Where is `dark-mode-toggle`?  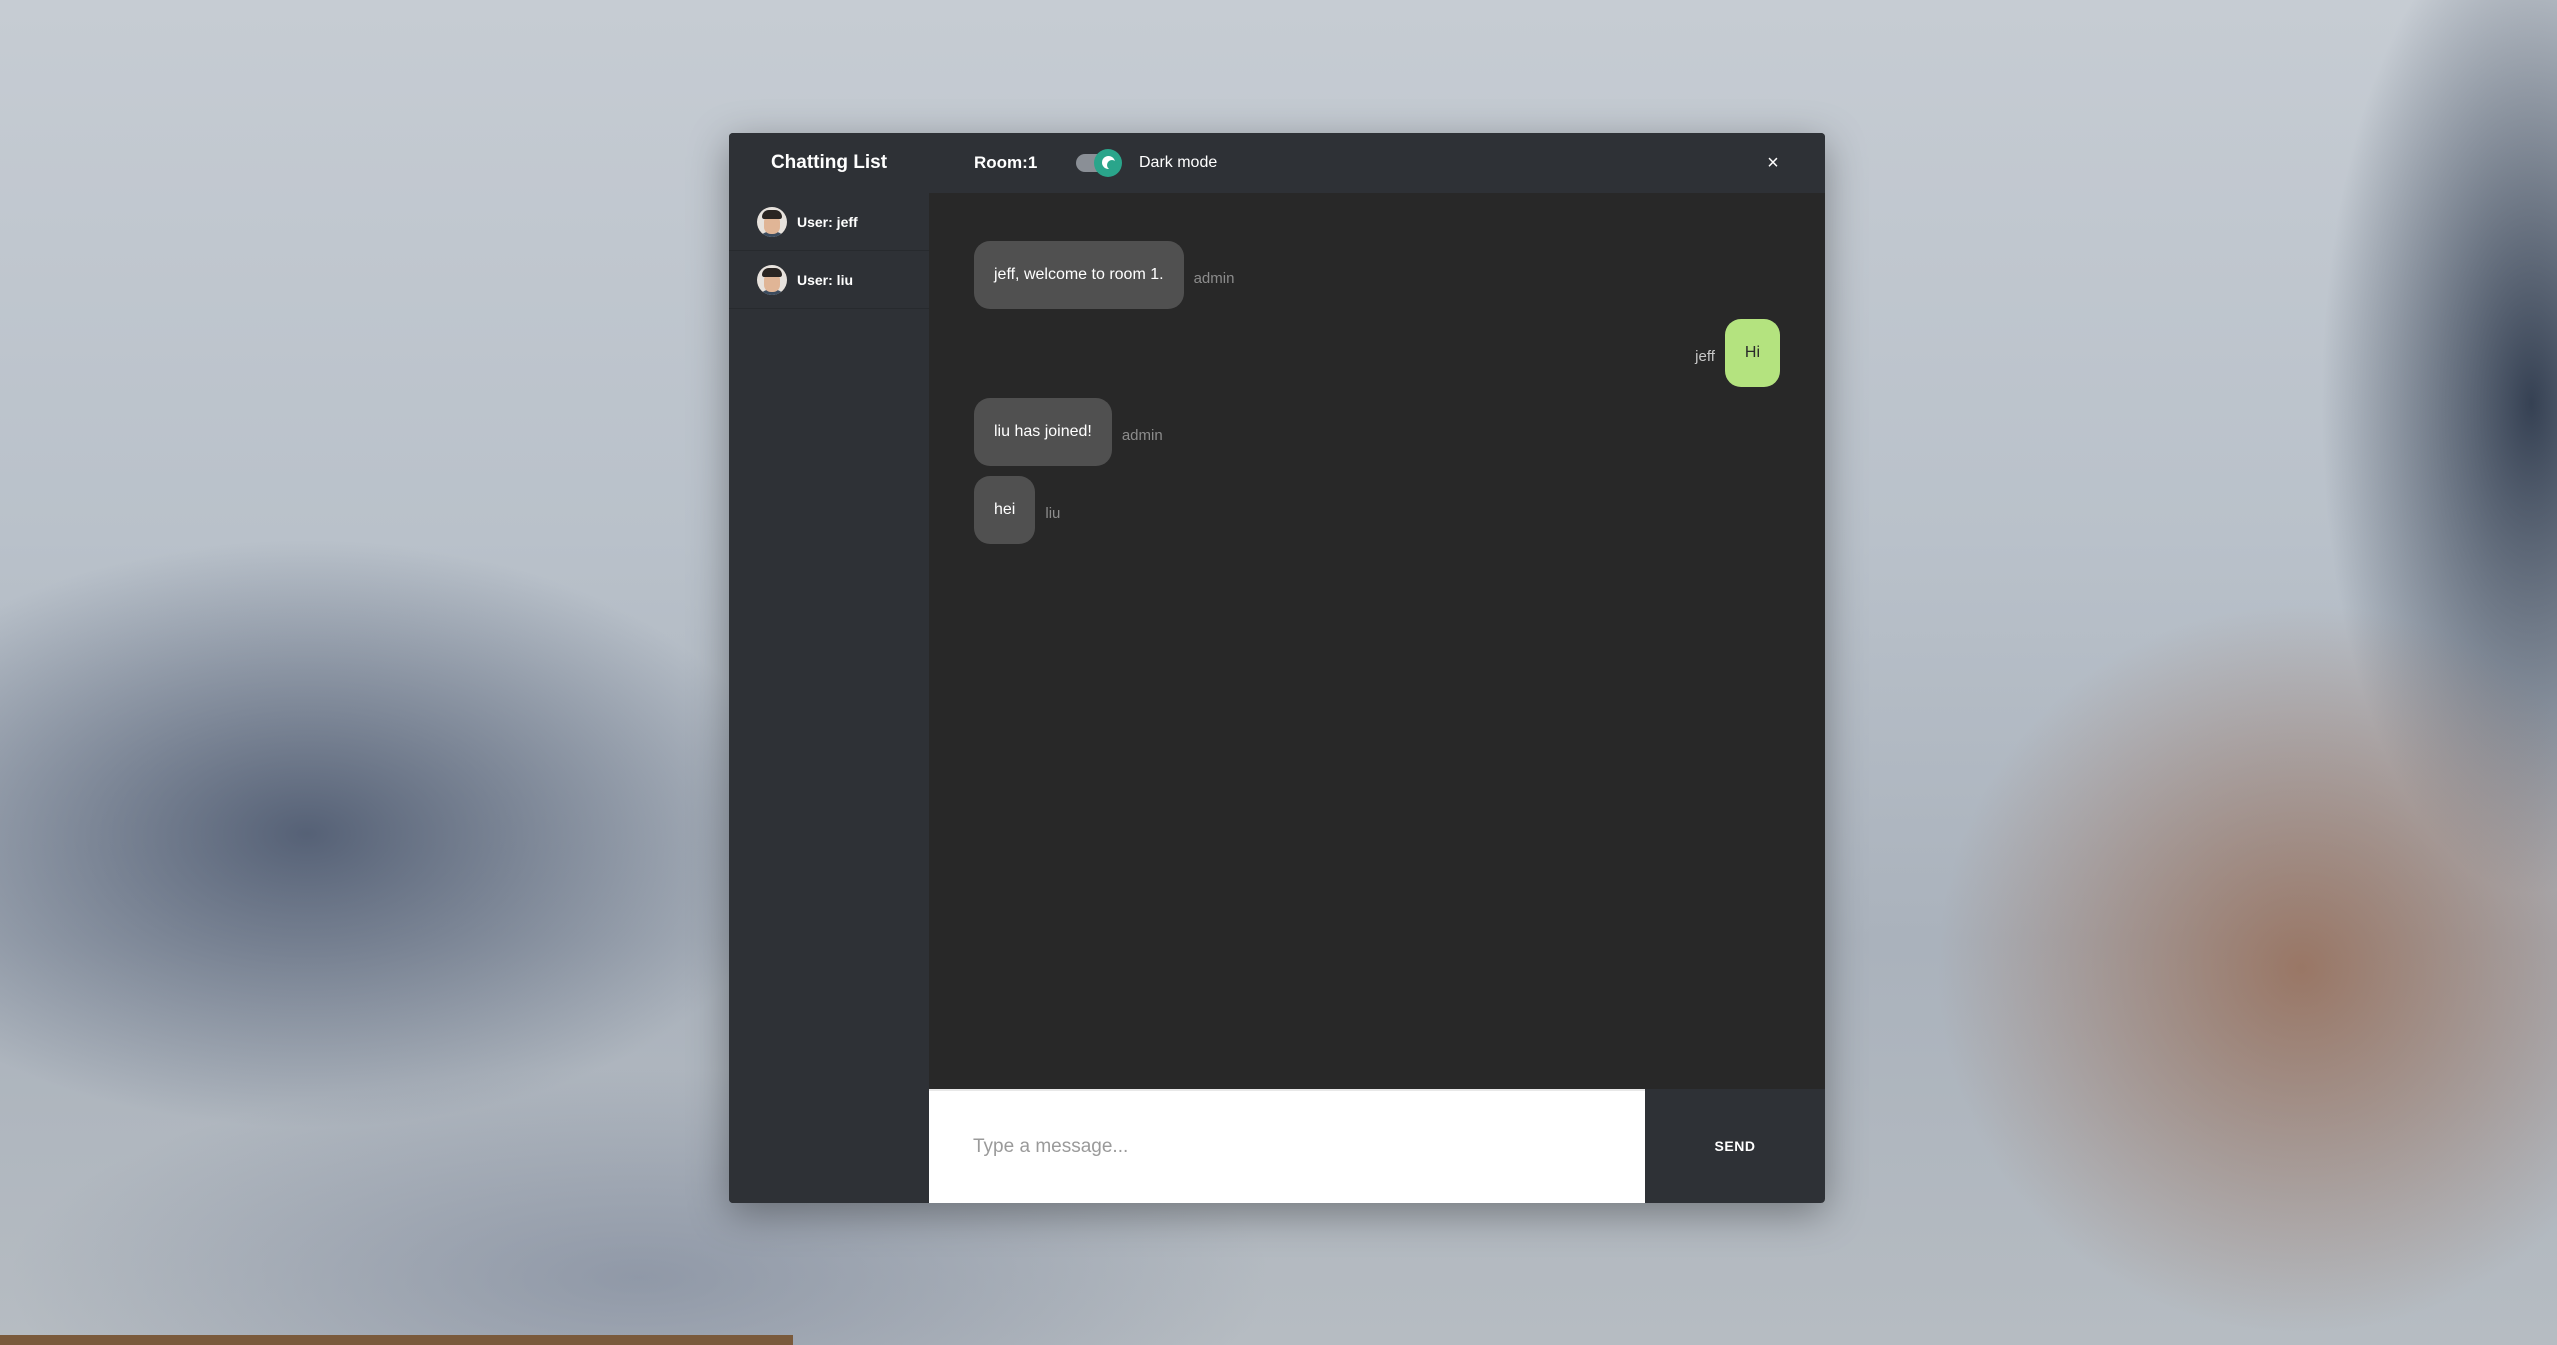
dark-mode-toggle is located at coordinates (1100, 163).